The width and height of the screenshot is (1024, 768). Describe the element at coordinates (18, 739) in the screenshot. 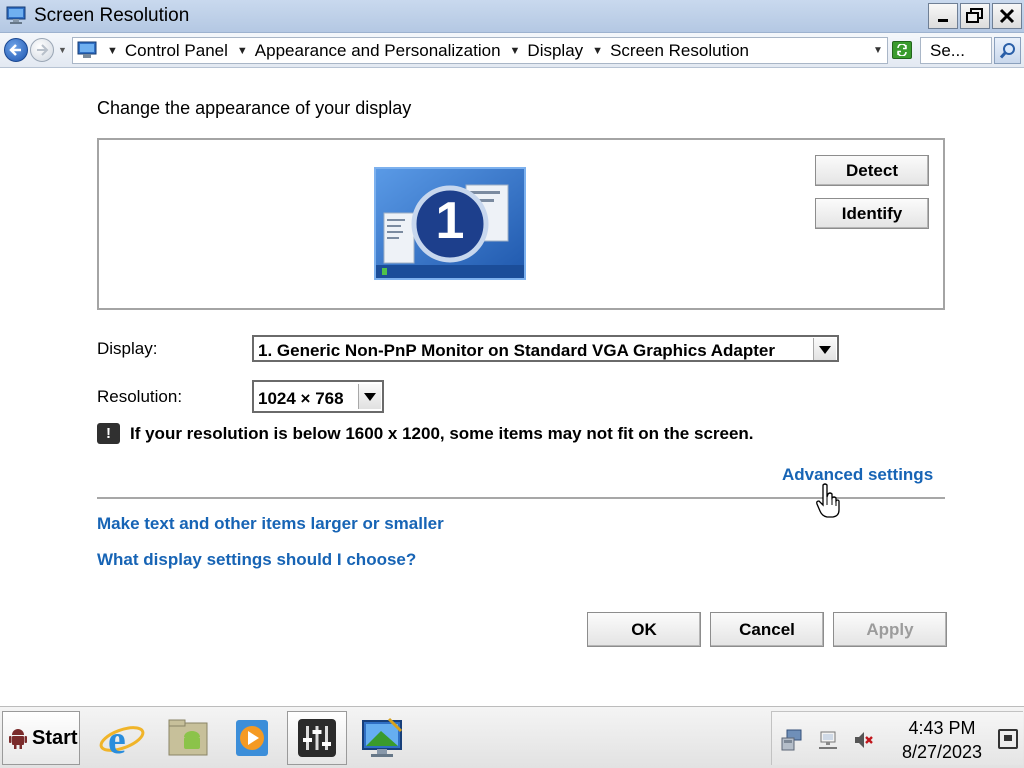

I see `android-logo-icon` at that location.